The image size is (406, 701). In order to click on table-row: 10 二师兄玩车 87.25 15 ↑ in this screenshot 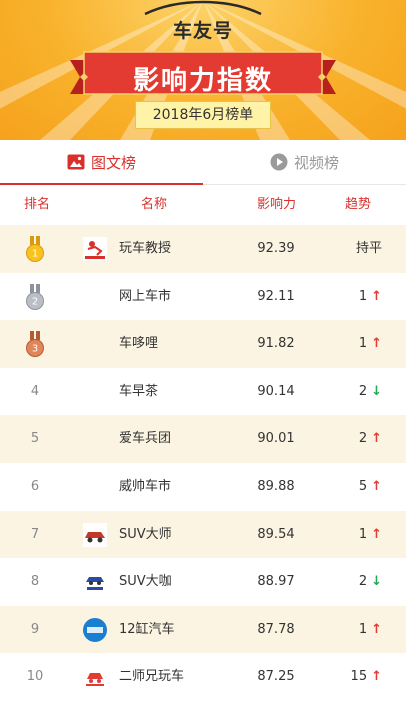, I will do `click(203, 677)`.